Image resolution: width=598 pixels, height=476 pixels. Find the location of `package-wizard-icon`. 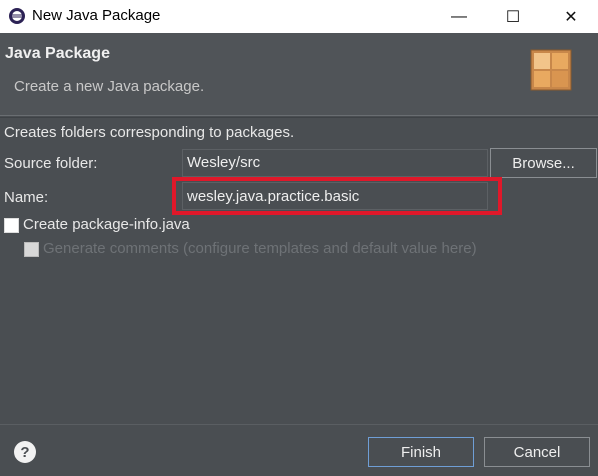

package-wizard-icon is located at coordinates (551, 70).